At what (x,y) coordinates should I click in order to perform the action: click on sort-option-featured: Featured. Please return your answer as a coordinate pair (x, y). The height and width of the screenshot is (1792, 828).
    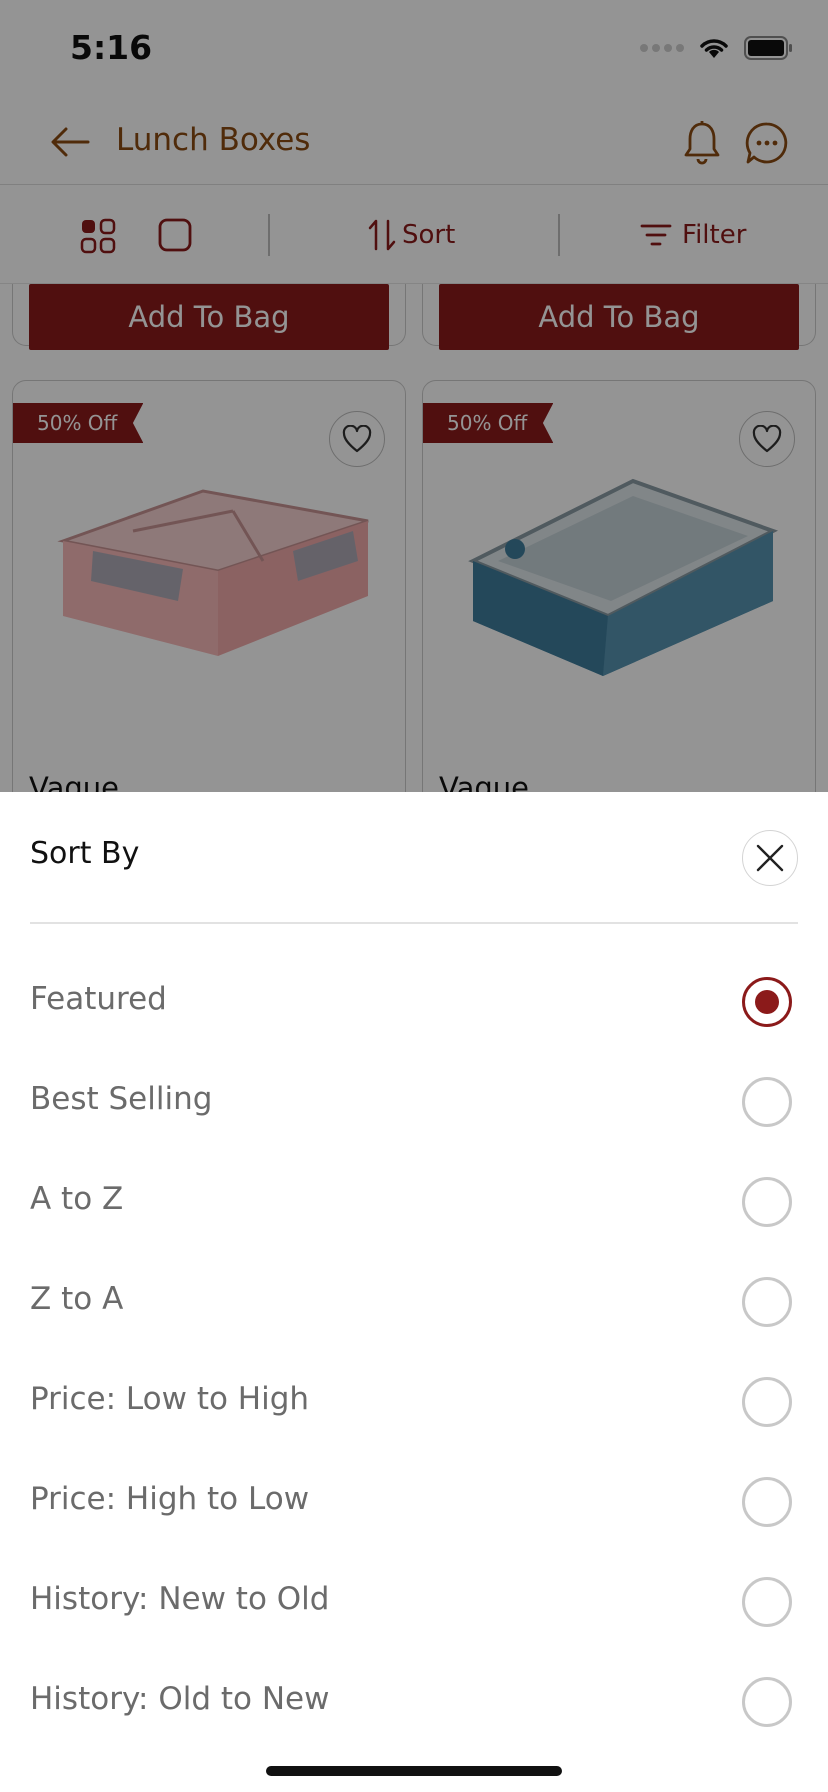
    Looking at the image, I should click on (414, 1003).